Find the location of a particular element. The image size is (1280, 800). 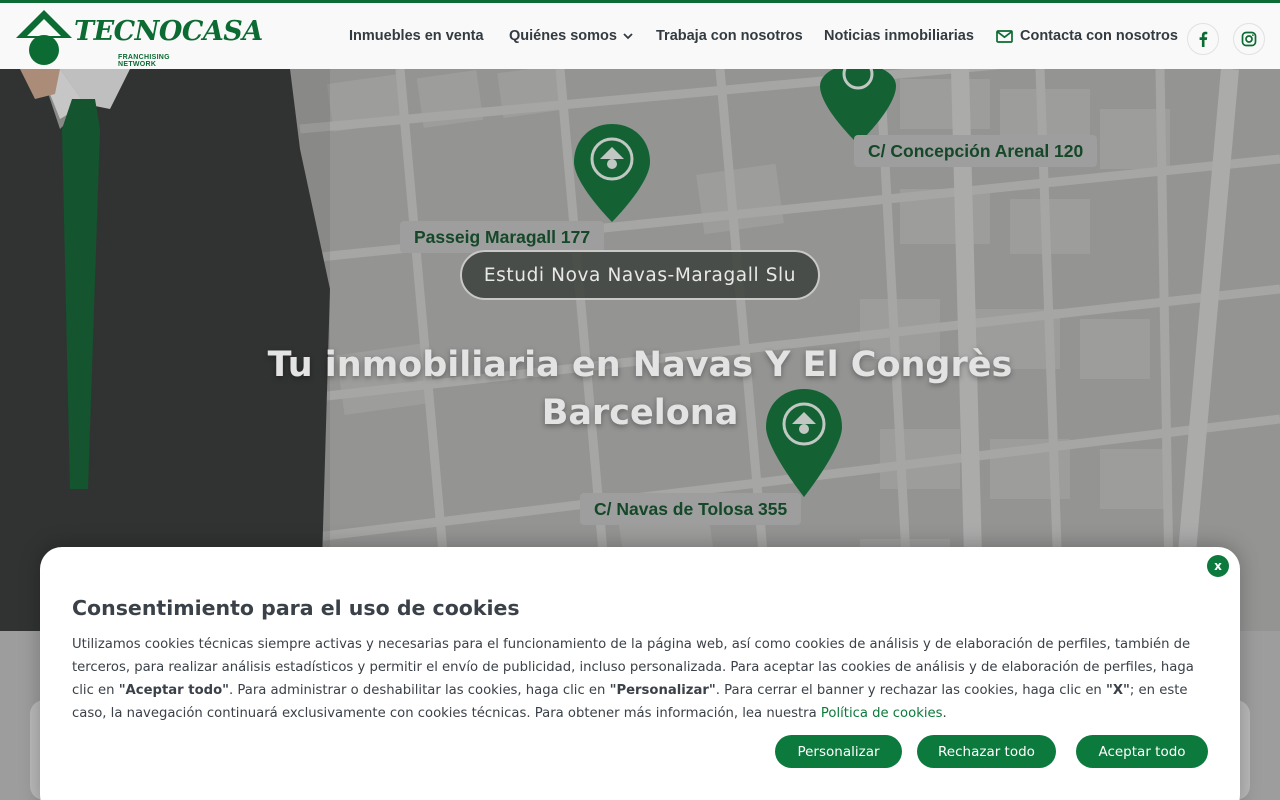

instagram-button is located at coordinates (1249, 39).